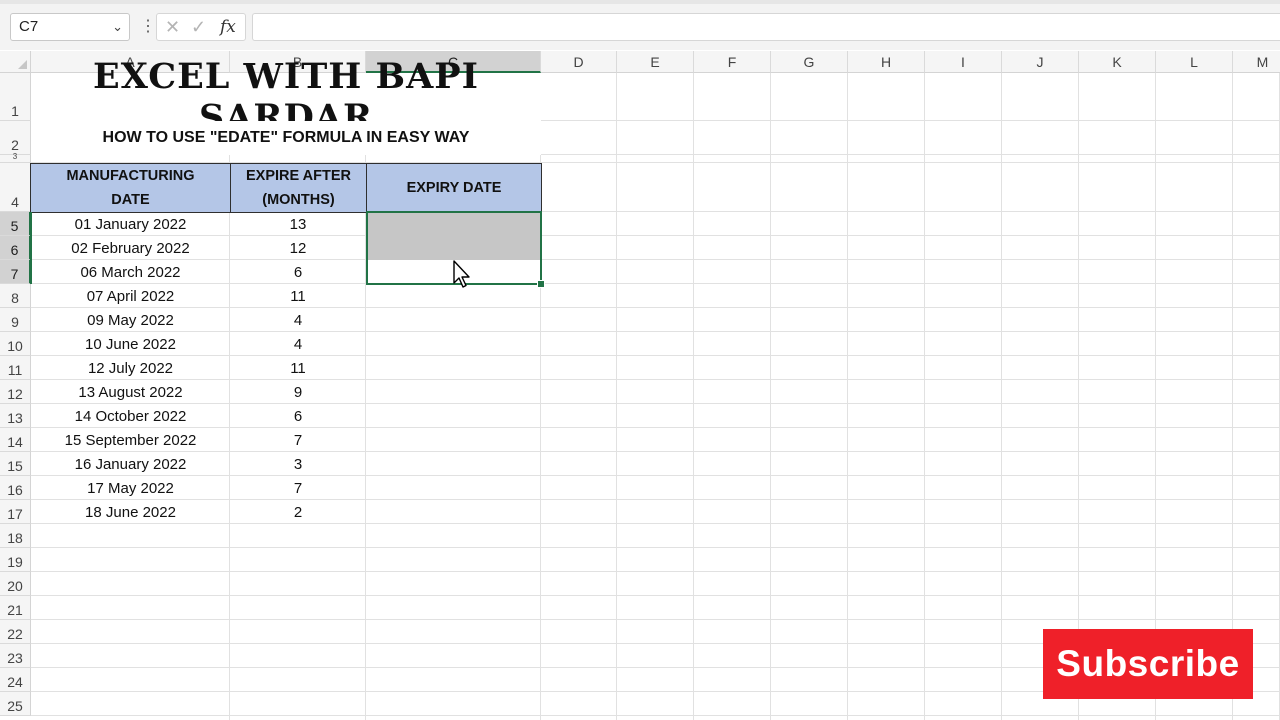  What do you see at coordinates (15, 344) in the screenshot?
I see `row-header-10: 10` at bounding box center [15, 344].